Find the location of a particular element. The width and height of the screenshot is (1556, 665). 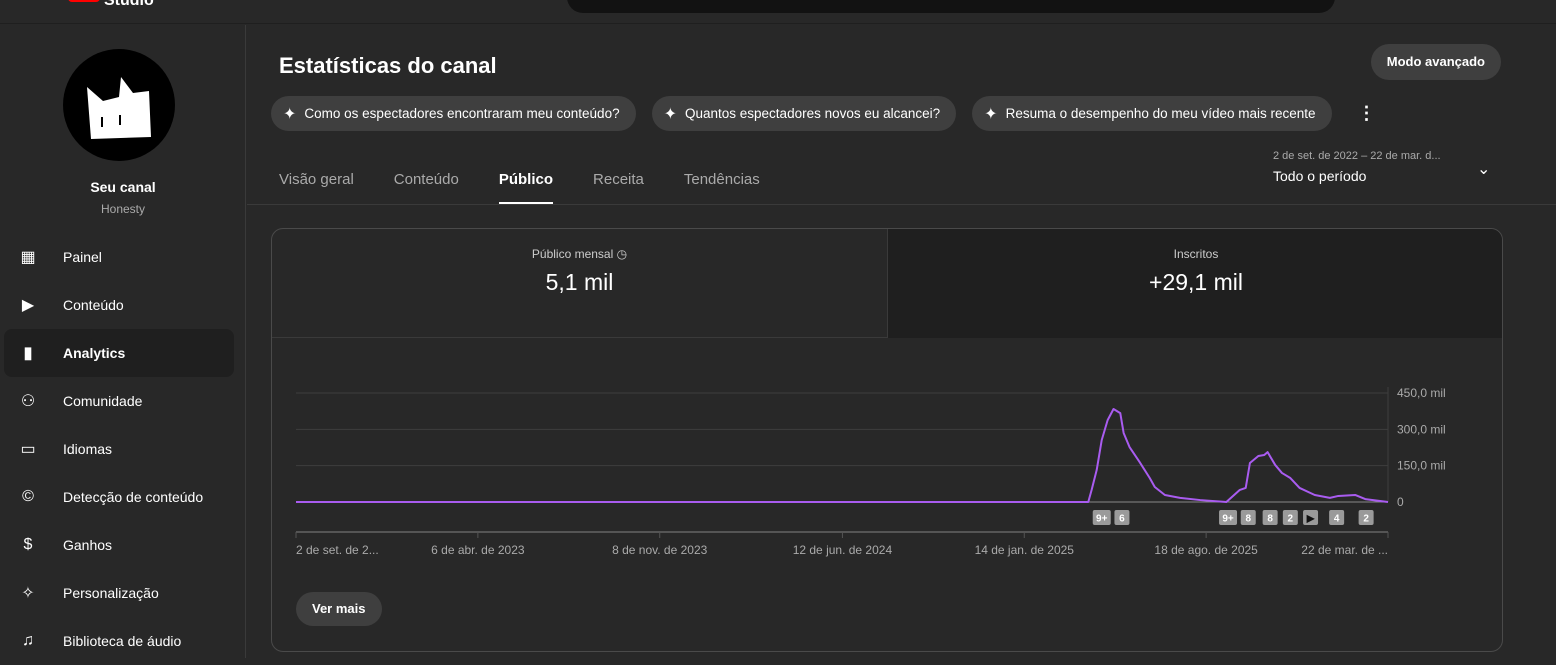

community-icon: ⚇ is located at coordinates (28, 401).